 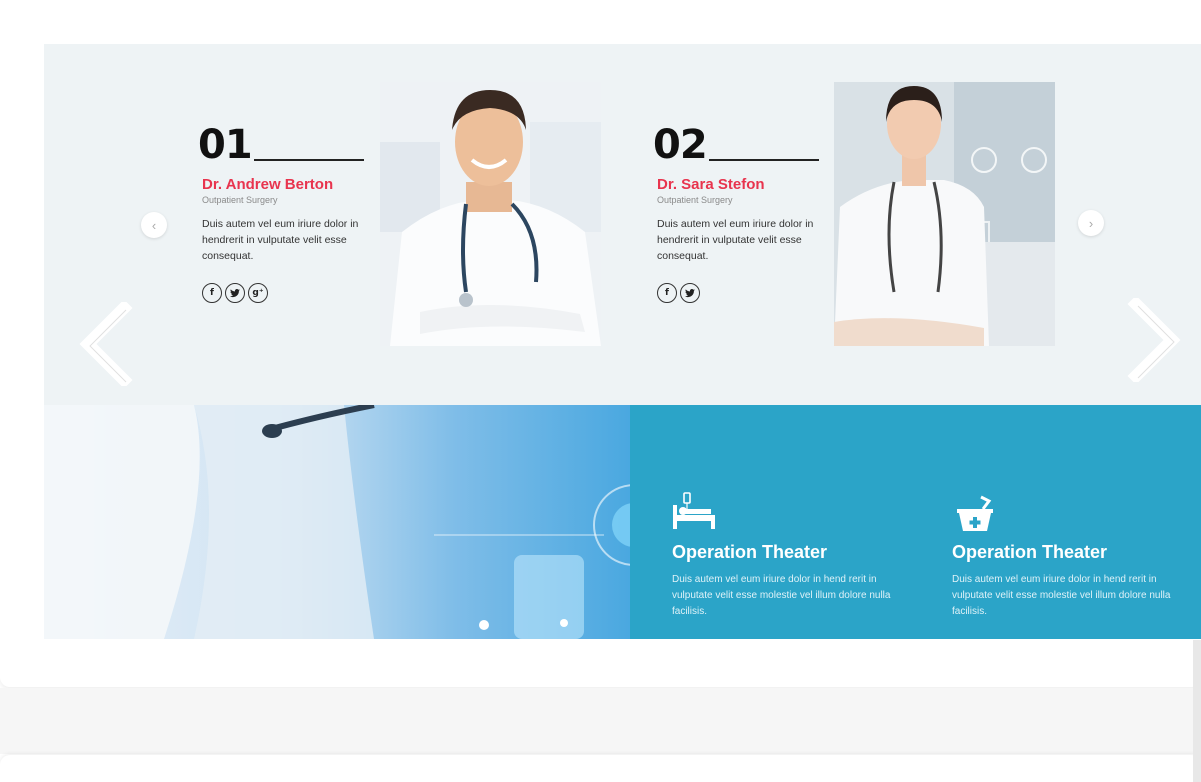 I want to click on chevron-left-icon, so click(x=105, y=345).